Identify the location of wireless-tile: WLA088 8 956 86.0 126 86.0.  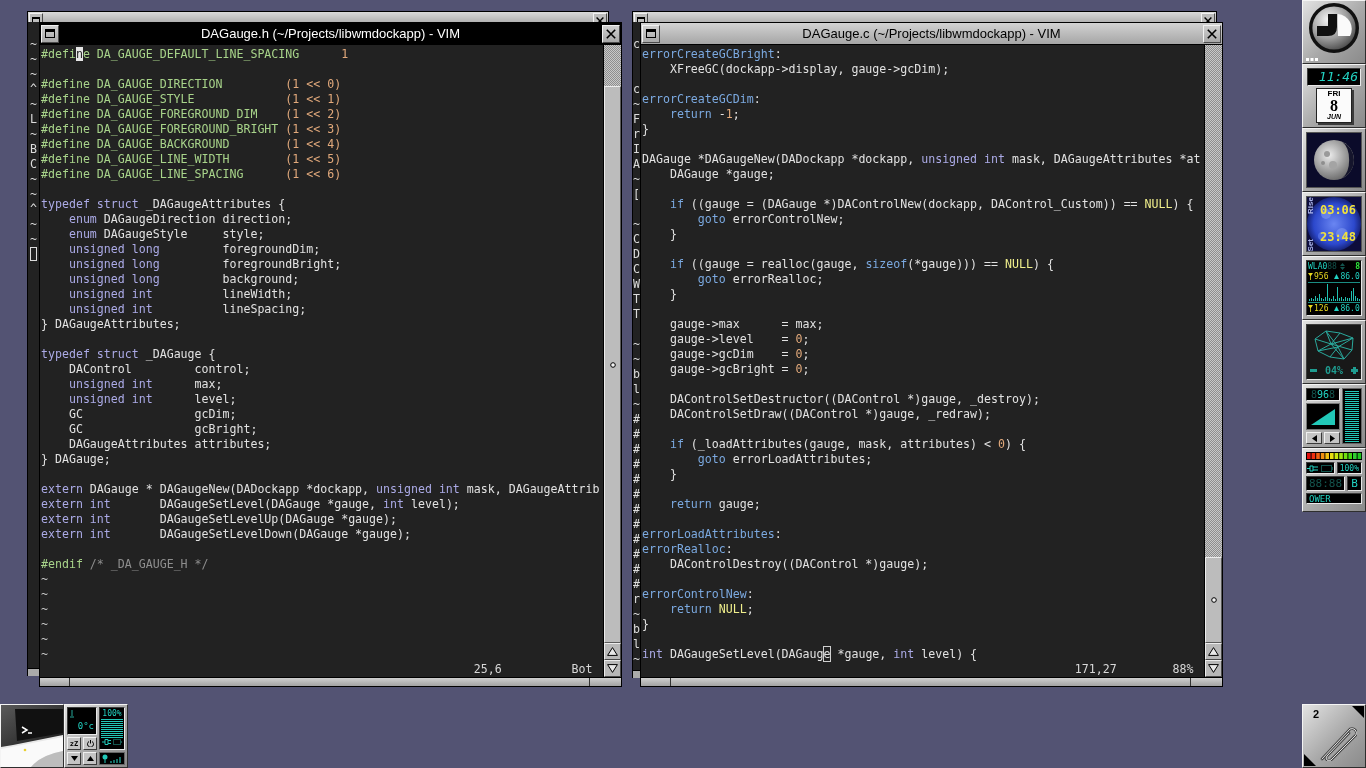
(1334, 288).